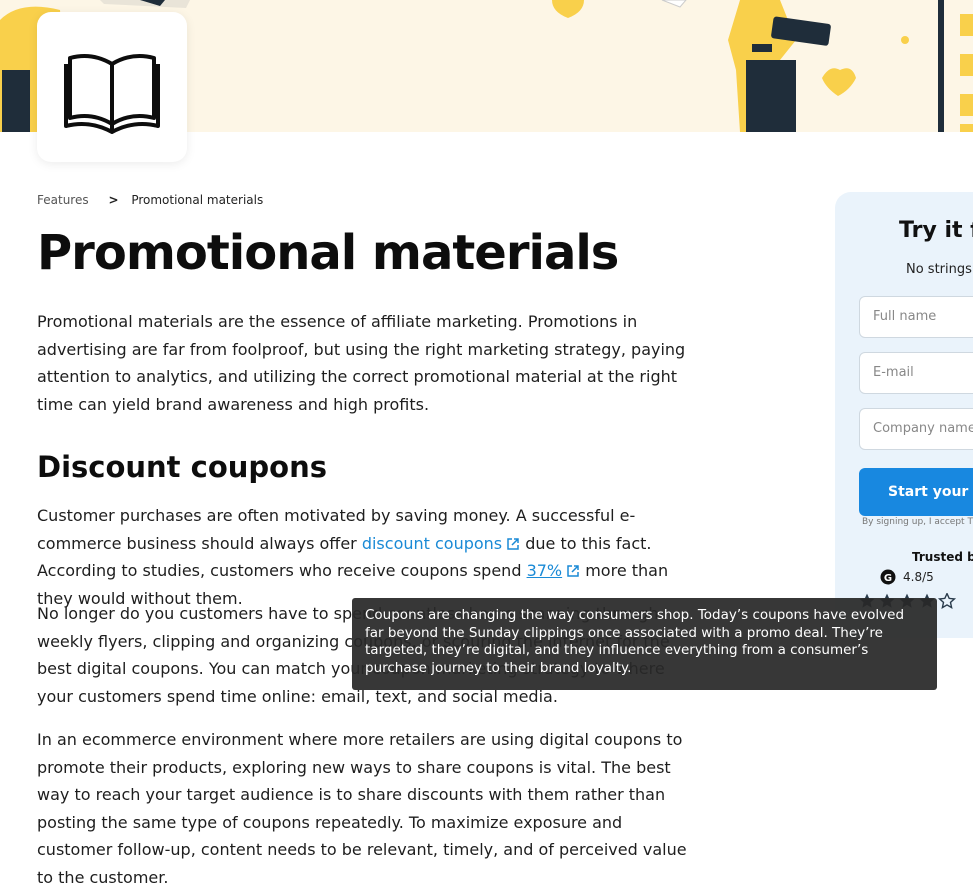  I want to click on rating-value: 4.8/5, so click(918, 577).